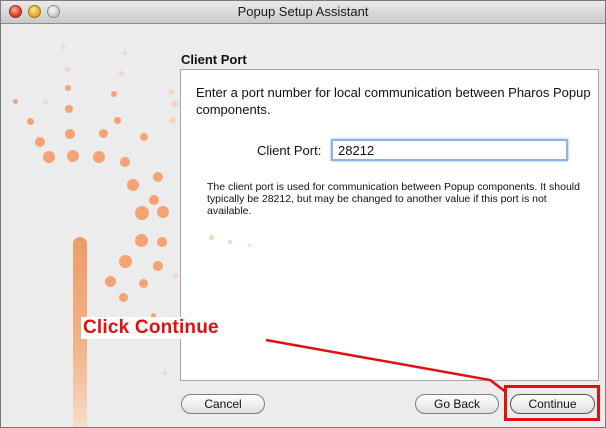 The image size is (606, 428). I want to click on annotation-callout: Click Continue, so click(151, 328).